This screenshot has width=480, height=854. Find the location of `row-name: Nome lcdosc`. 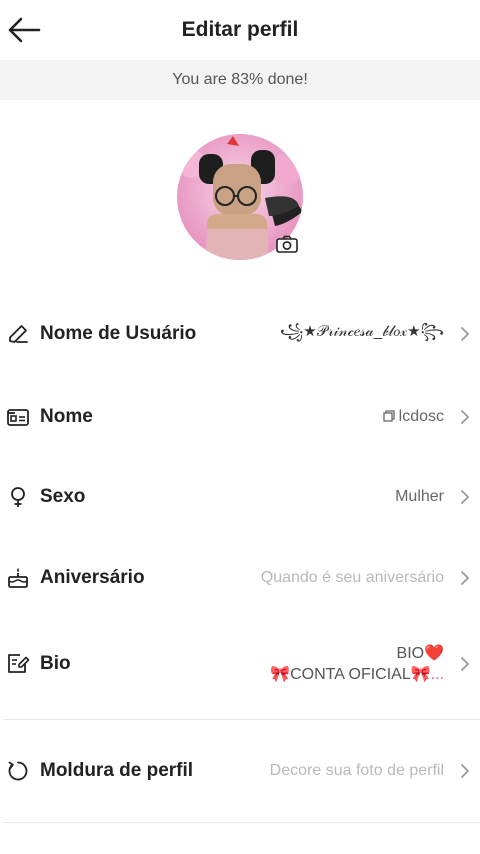

row-name: Nome lcdosc is located at coordinates (240, 417).